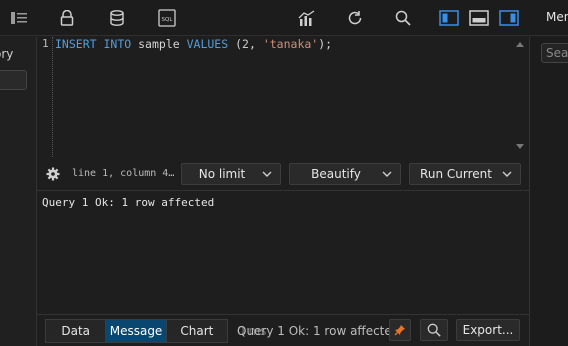  Describe the element at coordinates (325, 44) in the screenshot. I see `code-punct: );` at that location.